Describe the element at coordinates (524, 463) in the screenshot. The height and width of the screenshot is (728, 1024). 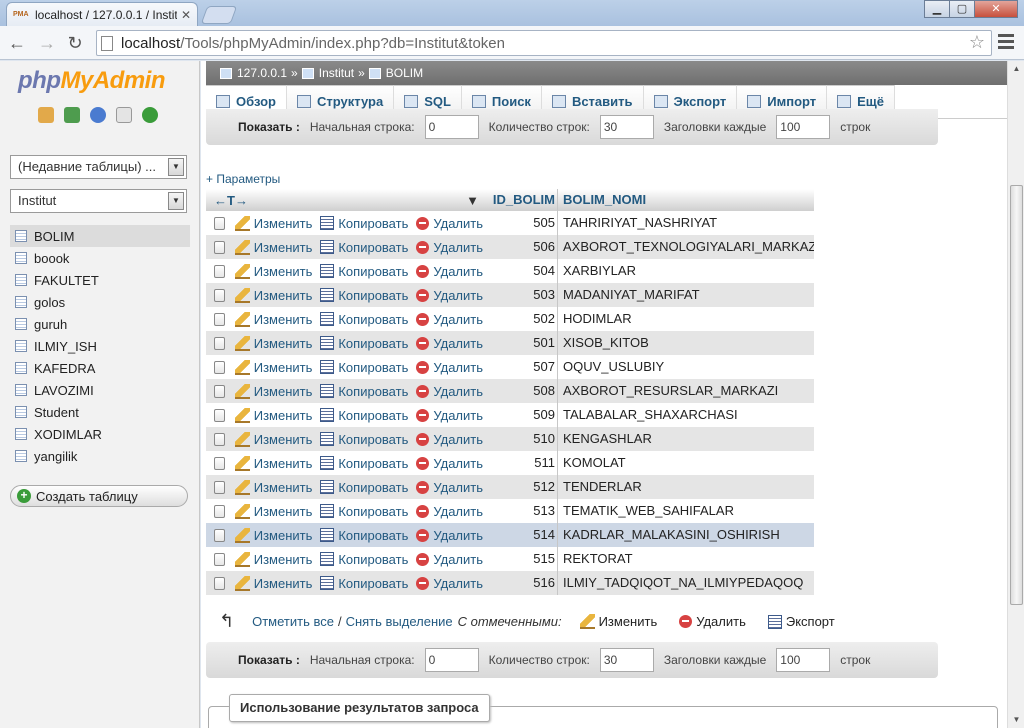
I see `cell-id: 511` at that location.